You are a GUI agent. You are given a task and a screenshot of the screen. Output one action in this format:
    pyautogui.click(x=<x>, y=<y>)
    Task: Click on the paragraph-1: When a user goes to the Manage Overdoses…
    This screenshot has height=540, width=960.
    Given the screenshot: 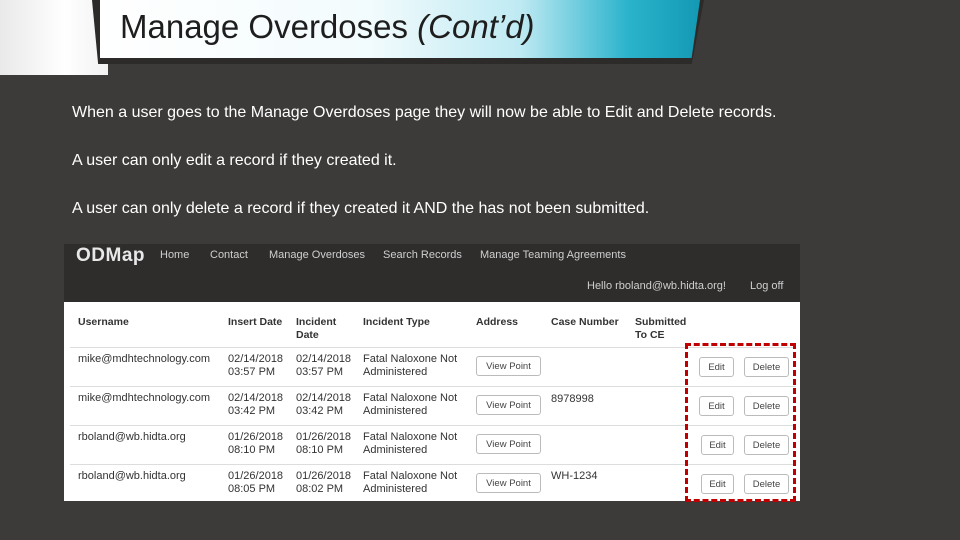 What is the action you would take?
    pyautogui.click(x=424, y=112)
    